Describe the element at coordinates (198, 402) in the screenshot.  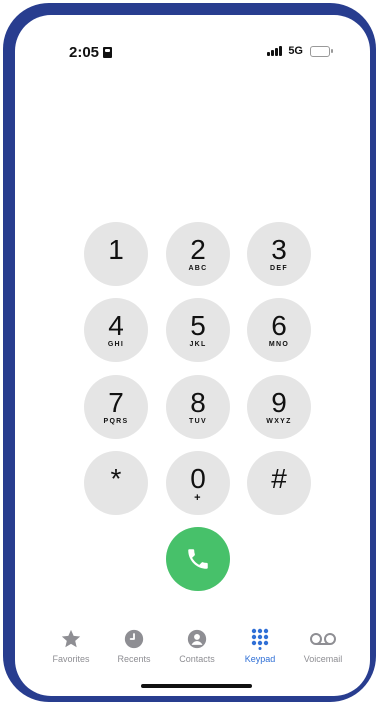
I see `key-digit: 8` at that location.